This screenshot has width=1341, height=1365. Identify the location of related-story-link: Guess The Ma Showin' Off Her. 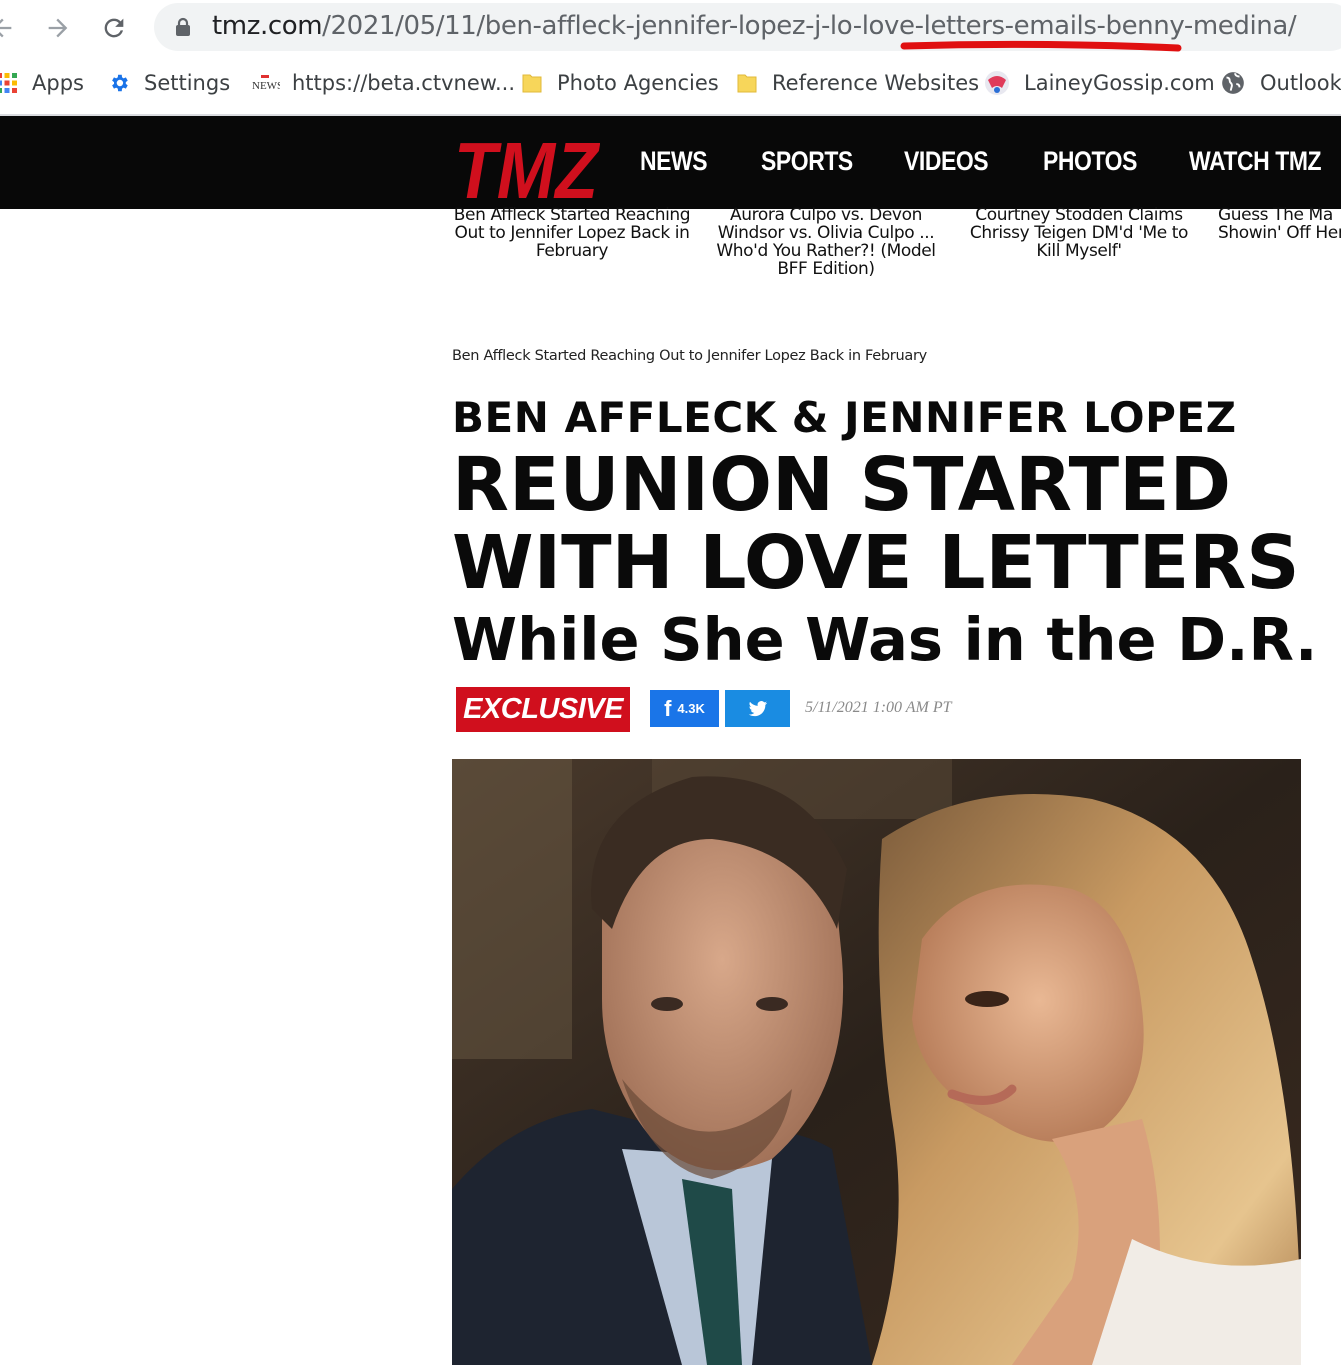
(1270, 224).